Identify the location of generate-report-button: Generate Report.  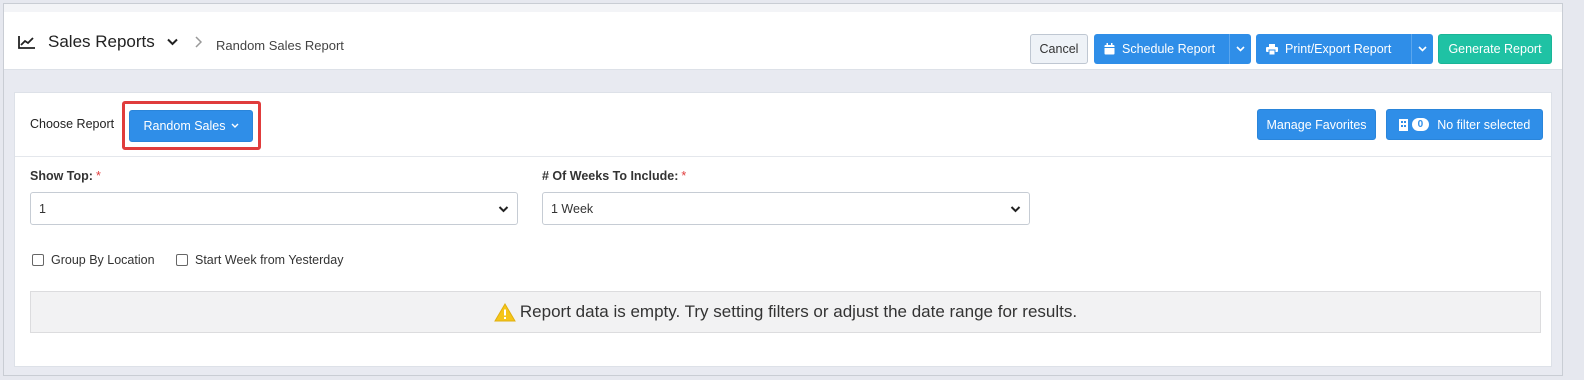
(1495, 49).